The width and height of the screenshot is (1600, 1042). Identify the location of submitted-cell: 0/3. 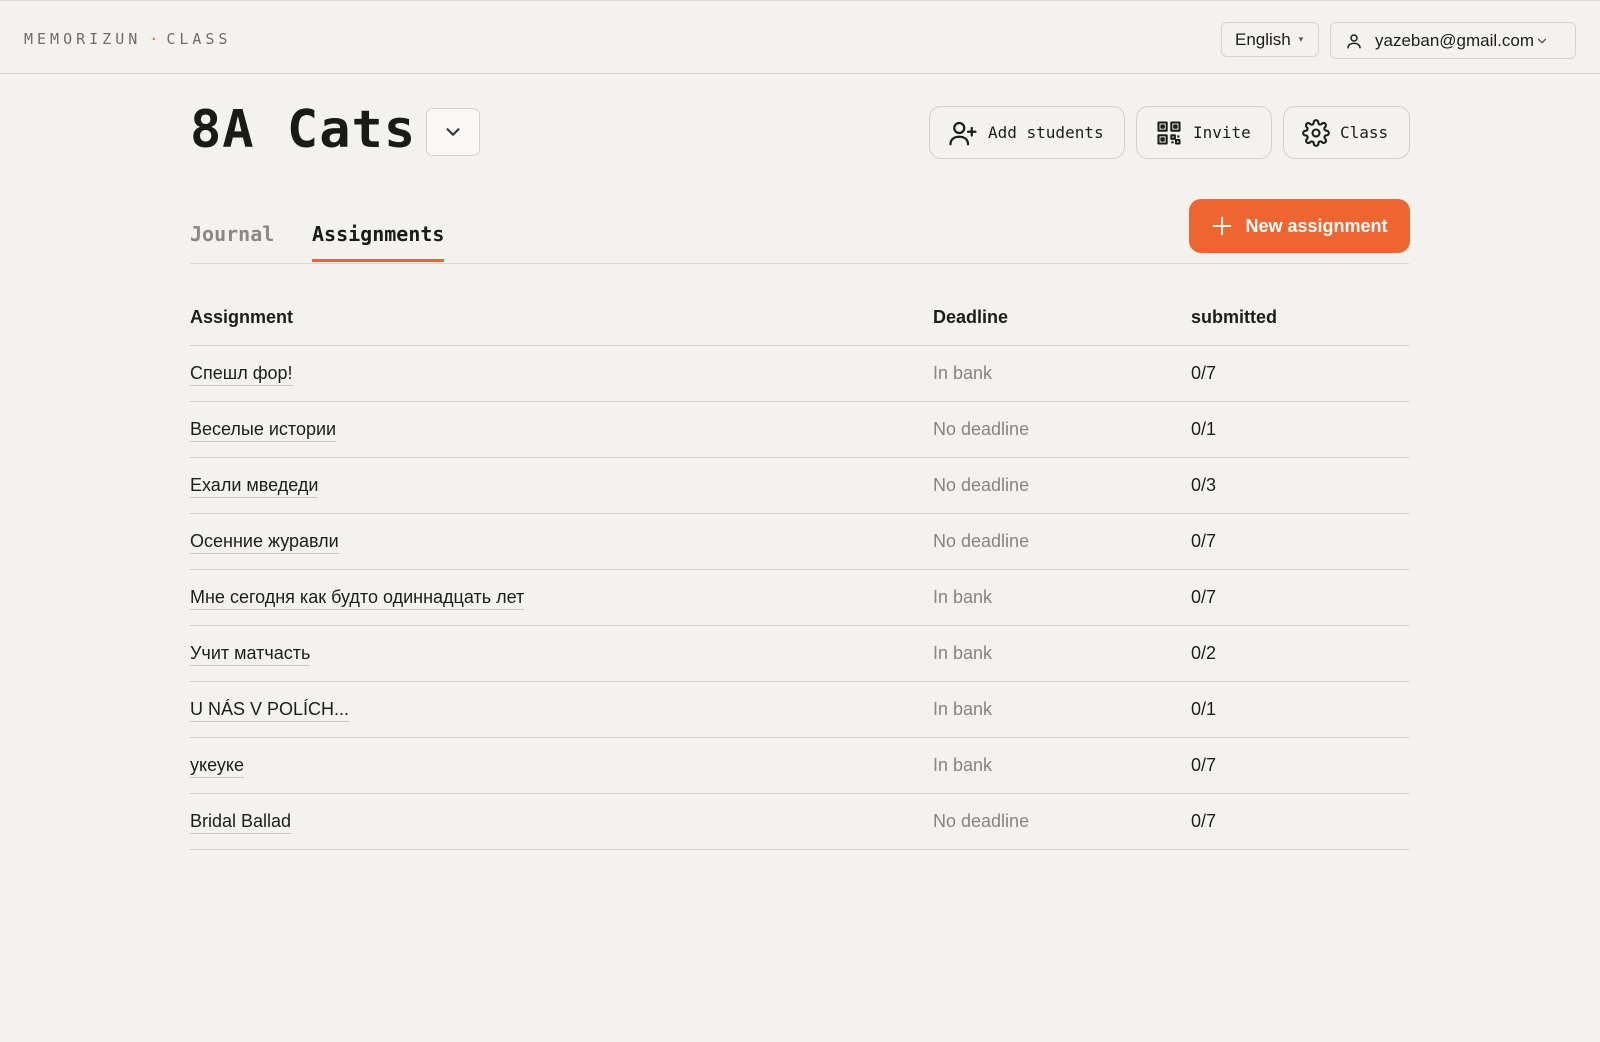
(1204, 485).